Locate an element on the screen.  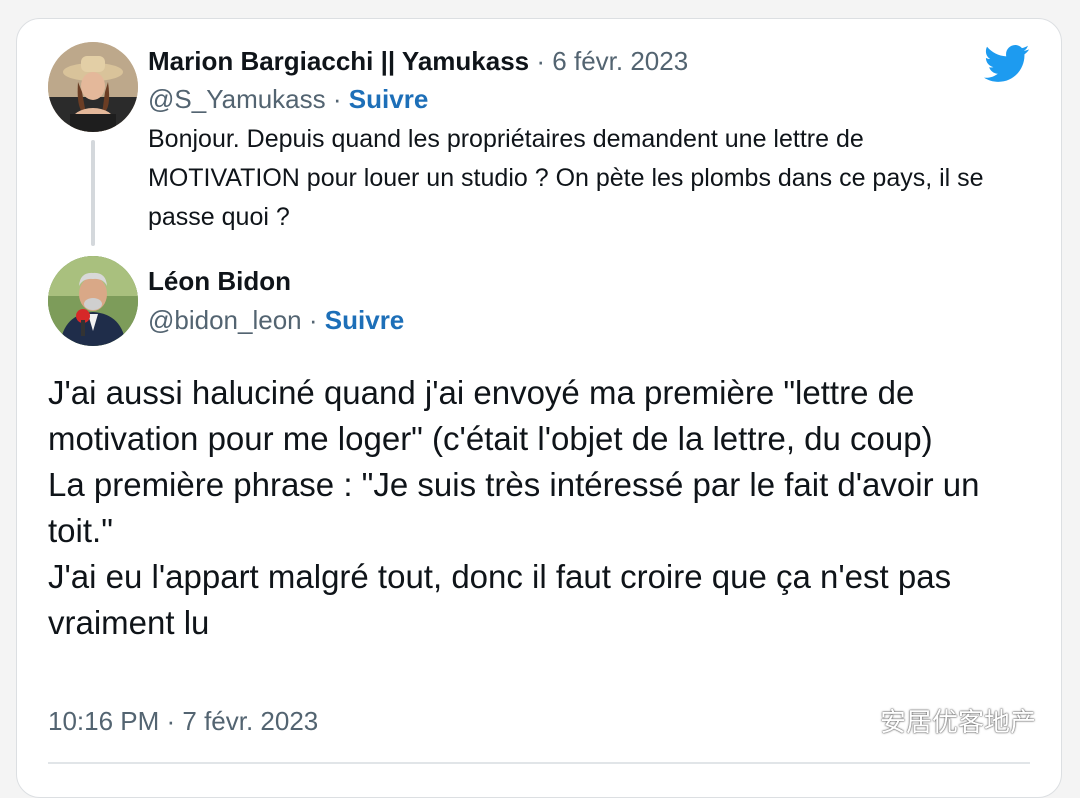
author-name: Marion Bargiacchi || Yamukass is located at coordinates (338, 61).